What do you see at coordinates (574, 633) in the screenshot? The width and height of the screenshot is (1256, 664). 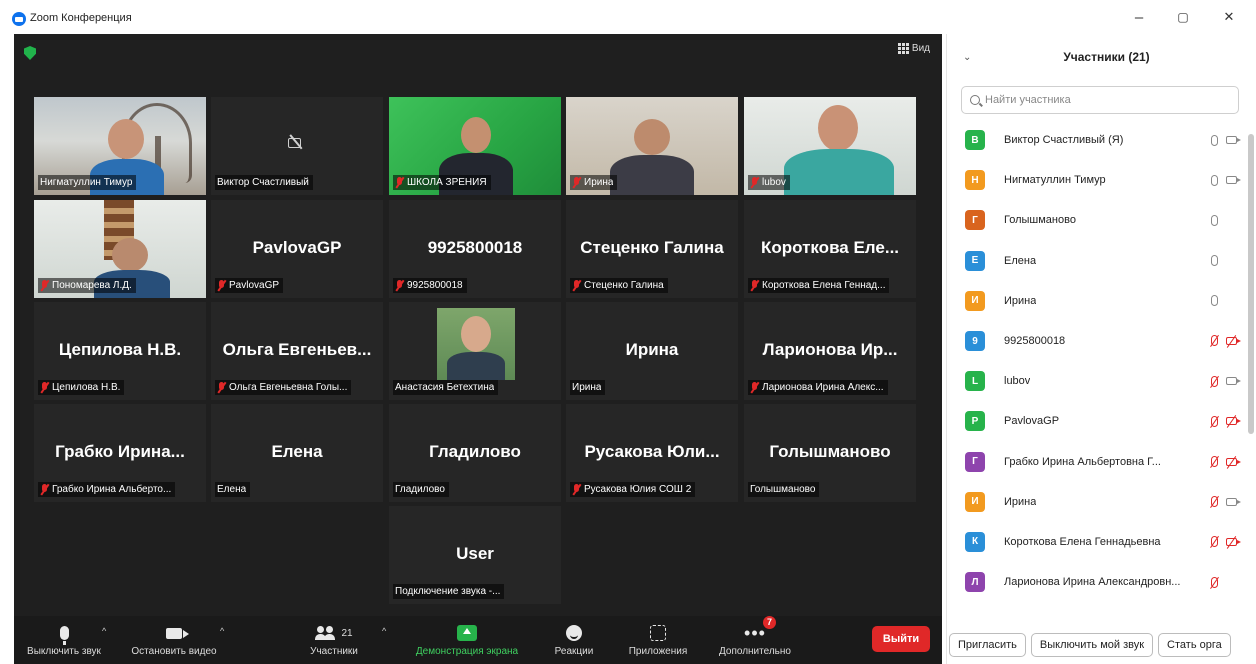 I see `smiley-icon` at bounding box center [574, 633].